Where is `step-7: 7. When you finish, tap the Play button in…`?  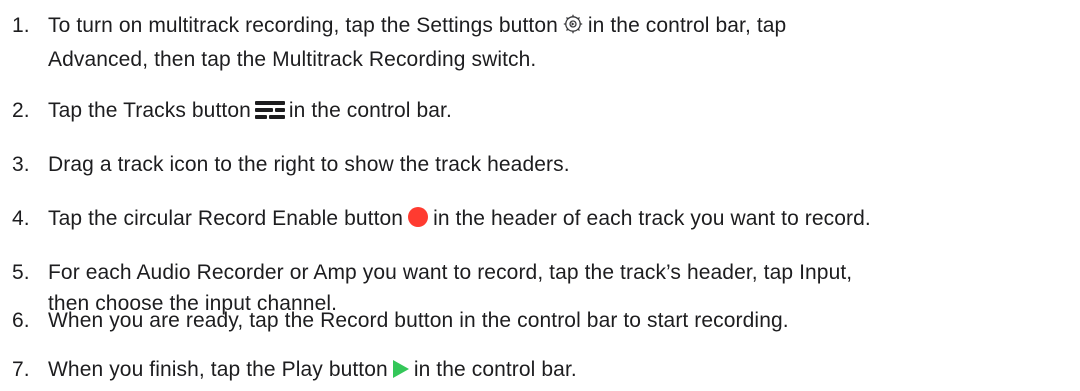
step-7: 7. When you finish, tap the Play button in… is located at coordinates (542, 371).